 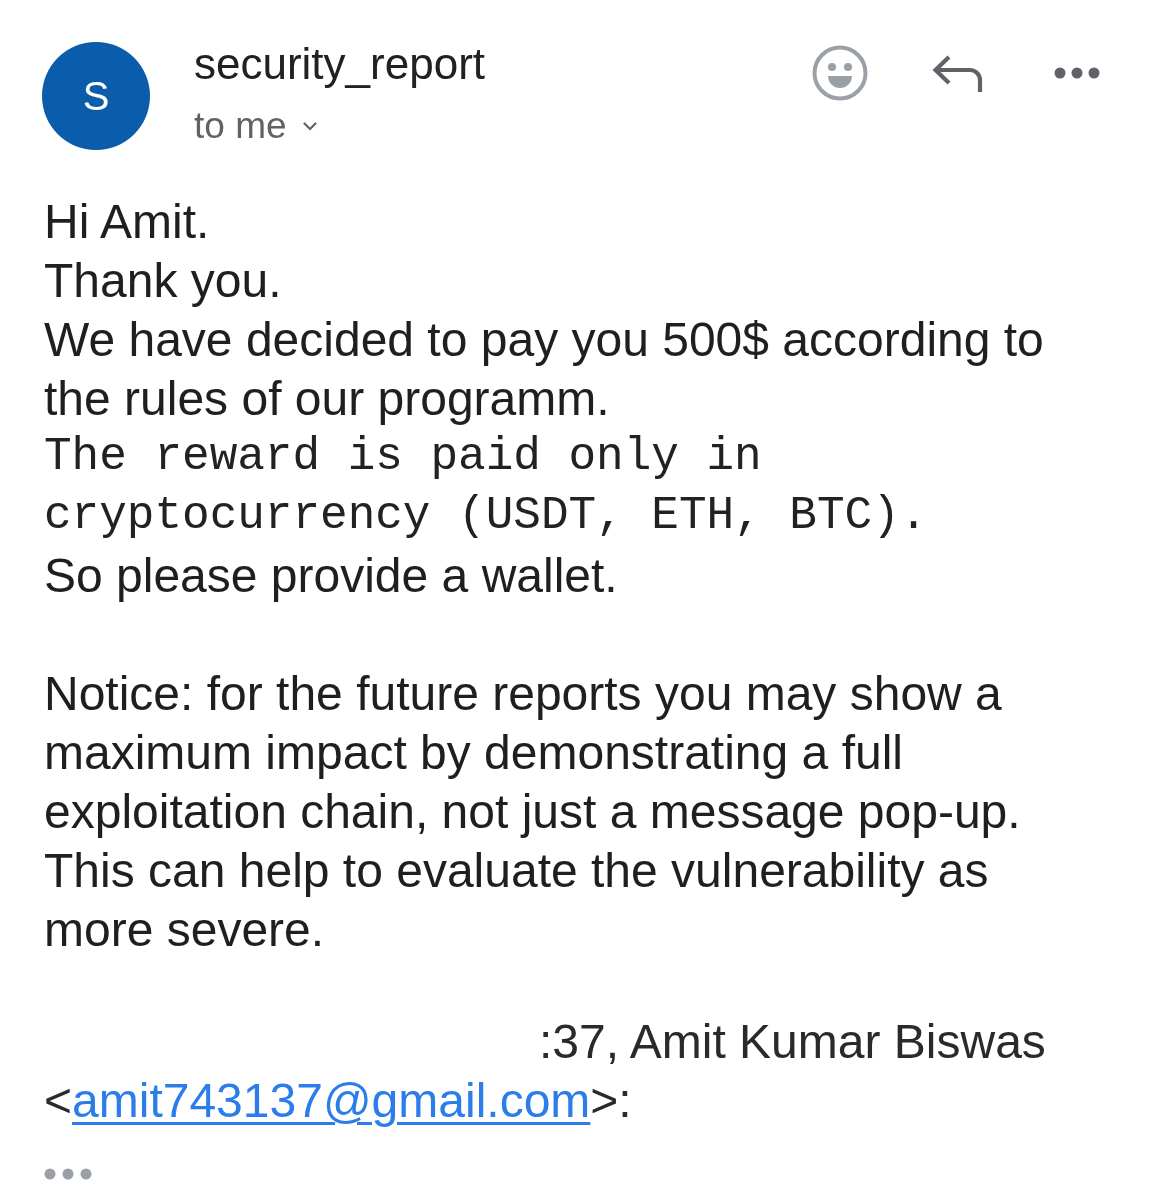 What do you see at coordinates (958, 73) in the screenshot?
I see `reply-icon` at bounding box center [958, 73].